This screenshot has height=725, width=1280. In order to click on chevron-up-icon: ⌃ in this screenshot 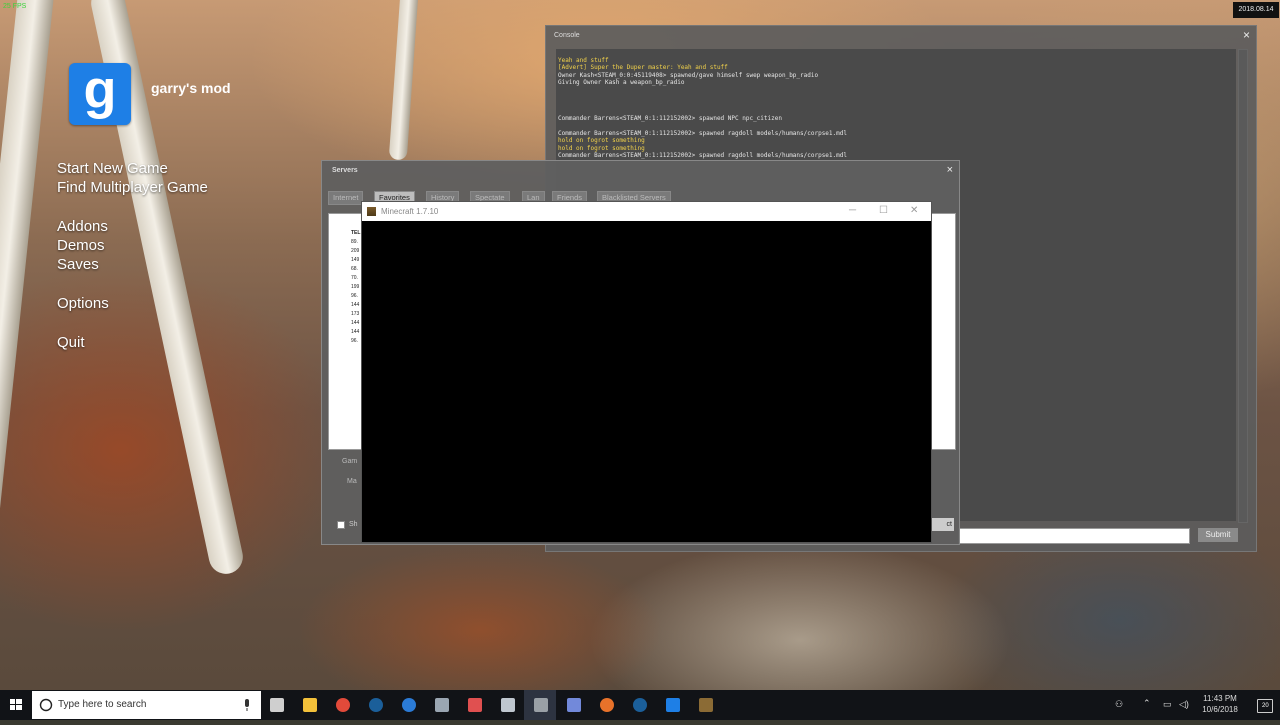, I will do `click(1147, 703)`.